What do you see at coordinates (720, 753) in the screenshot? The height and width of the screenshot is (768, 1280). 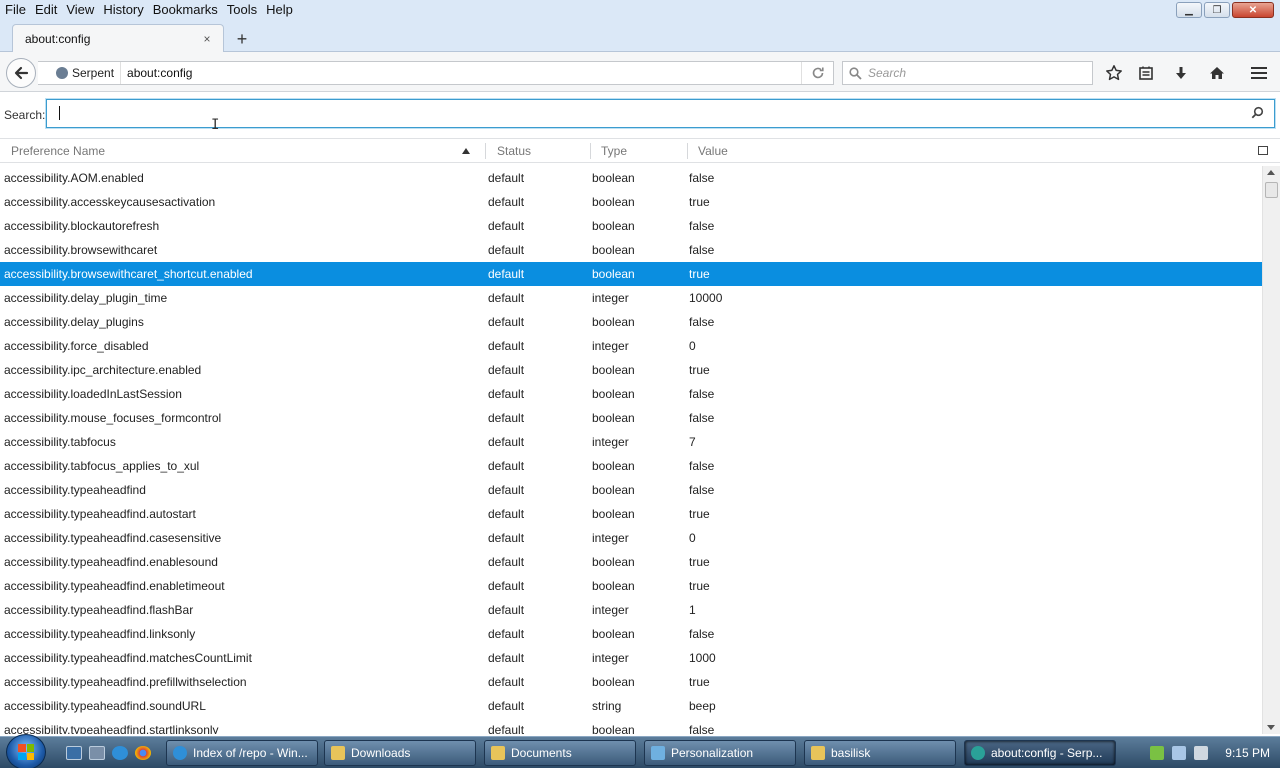 I see `taskbar-button-personalization: Personalization` at bounding box center [720, 753].